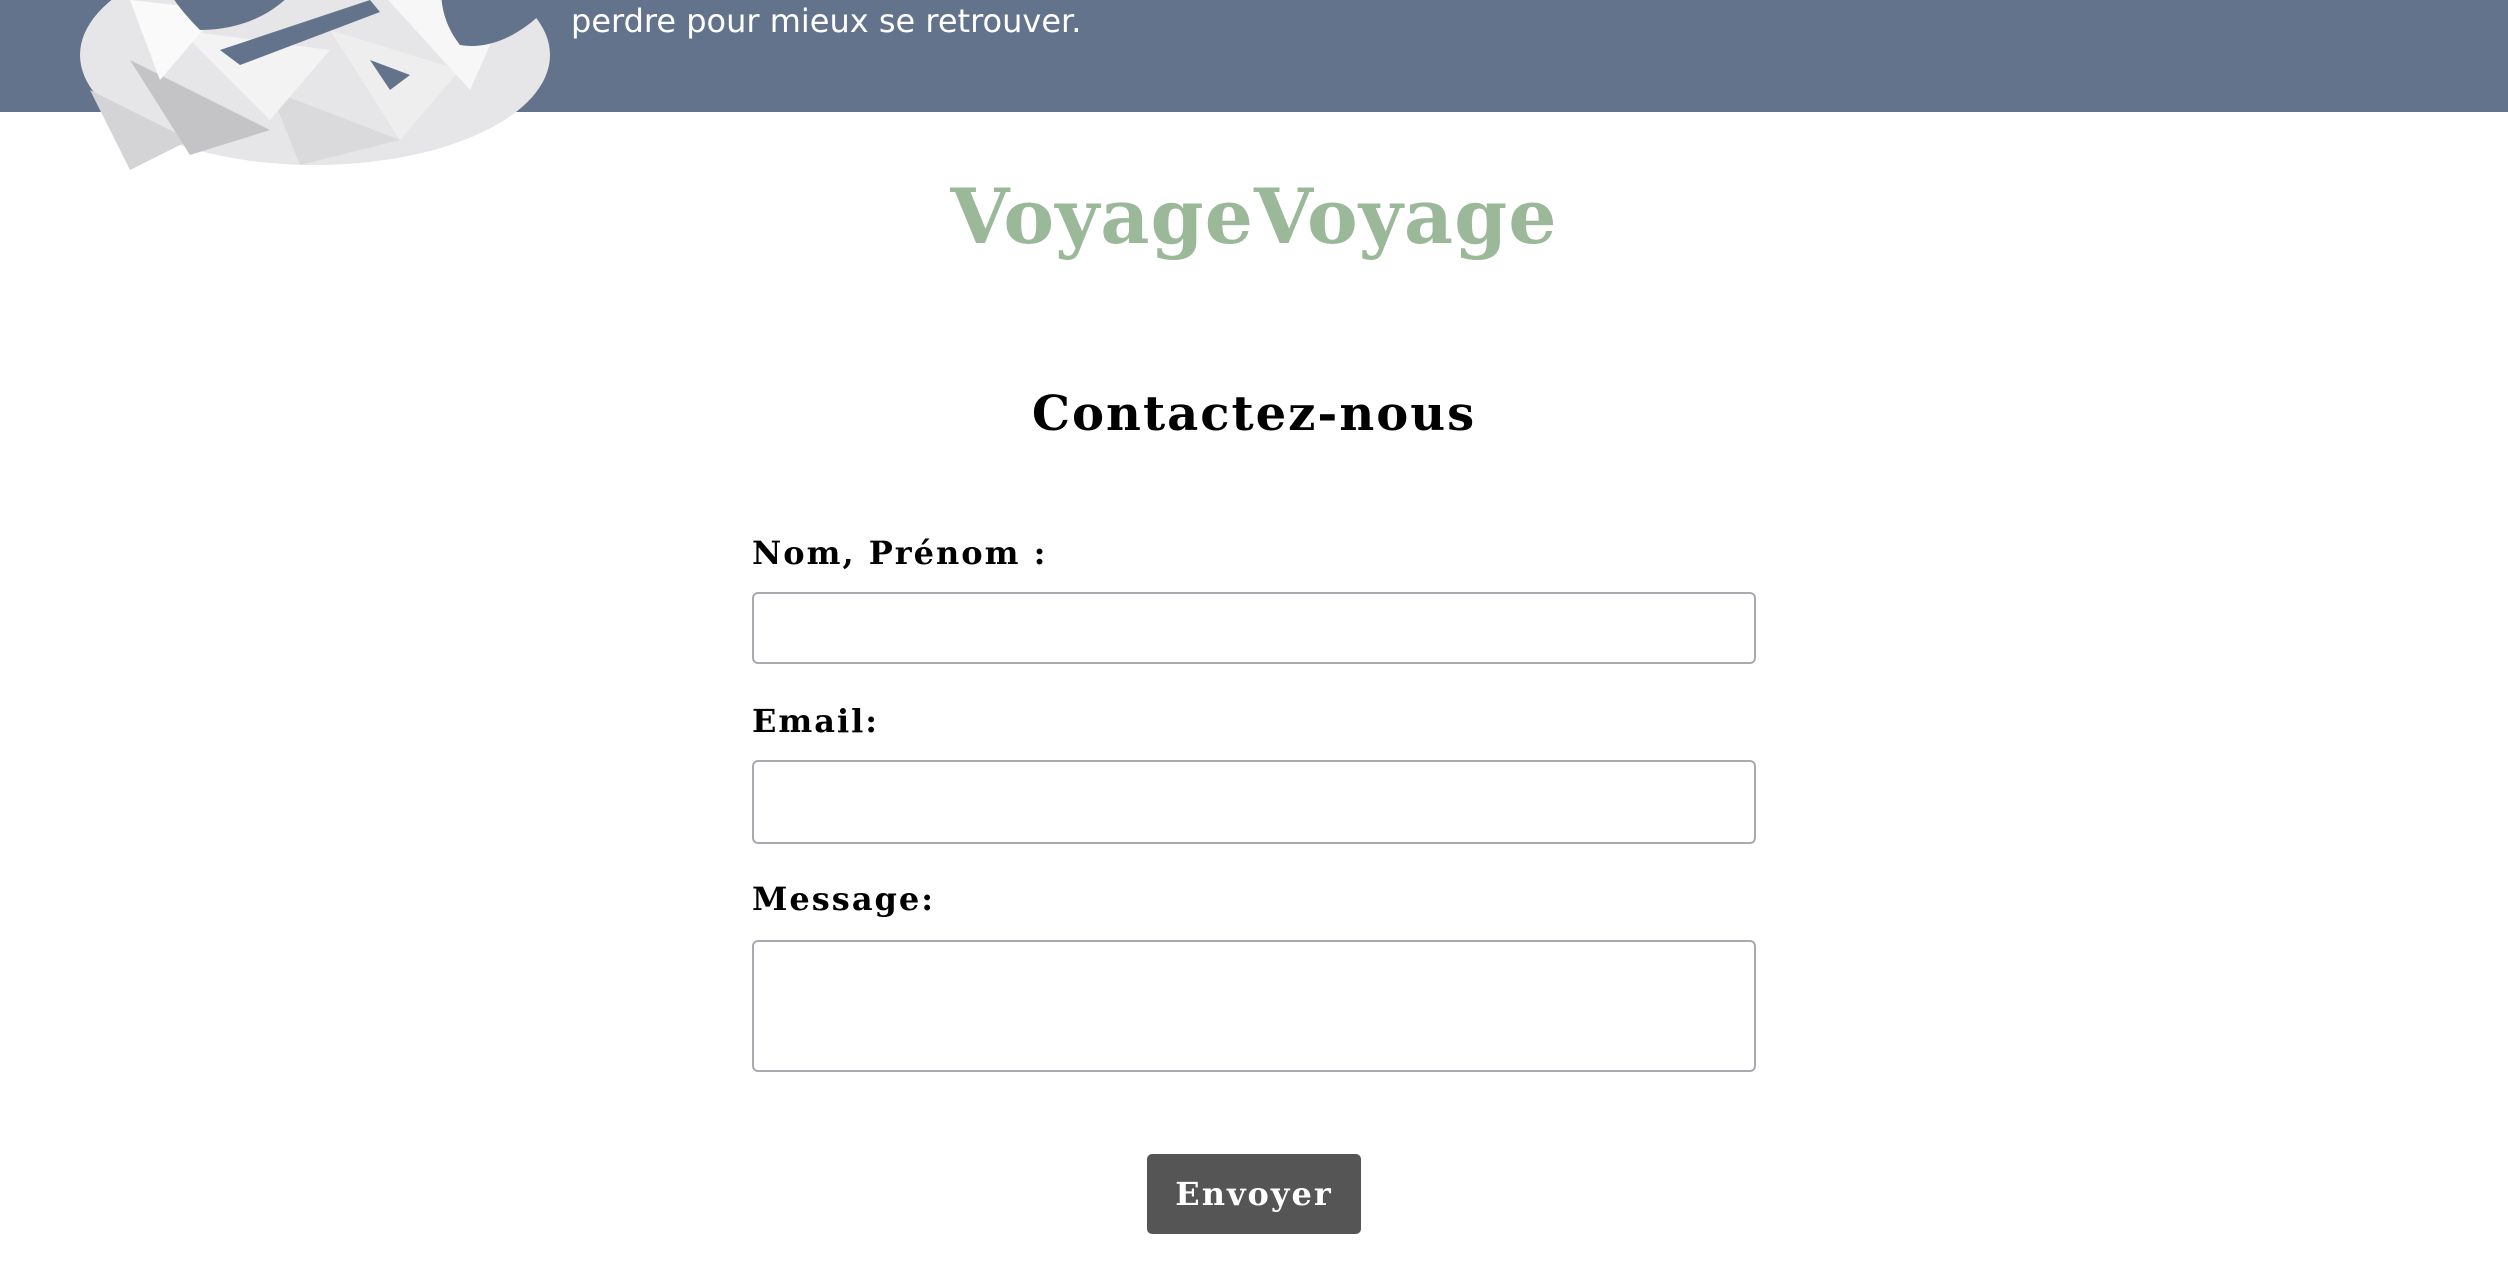 Image resolution: width=2508 pixels, height=1282 pixels. What do you see at coordinates (1254, 802) in the screenshot?
I see `email-field` at bounding box center [1254, 802].